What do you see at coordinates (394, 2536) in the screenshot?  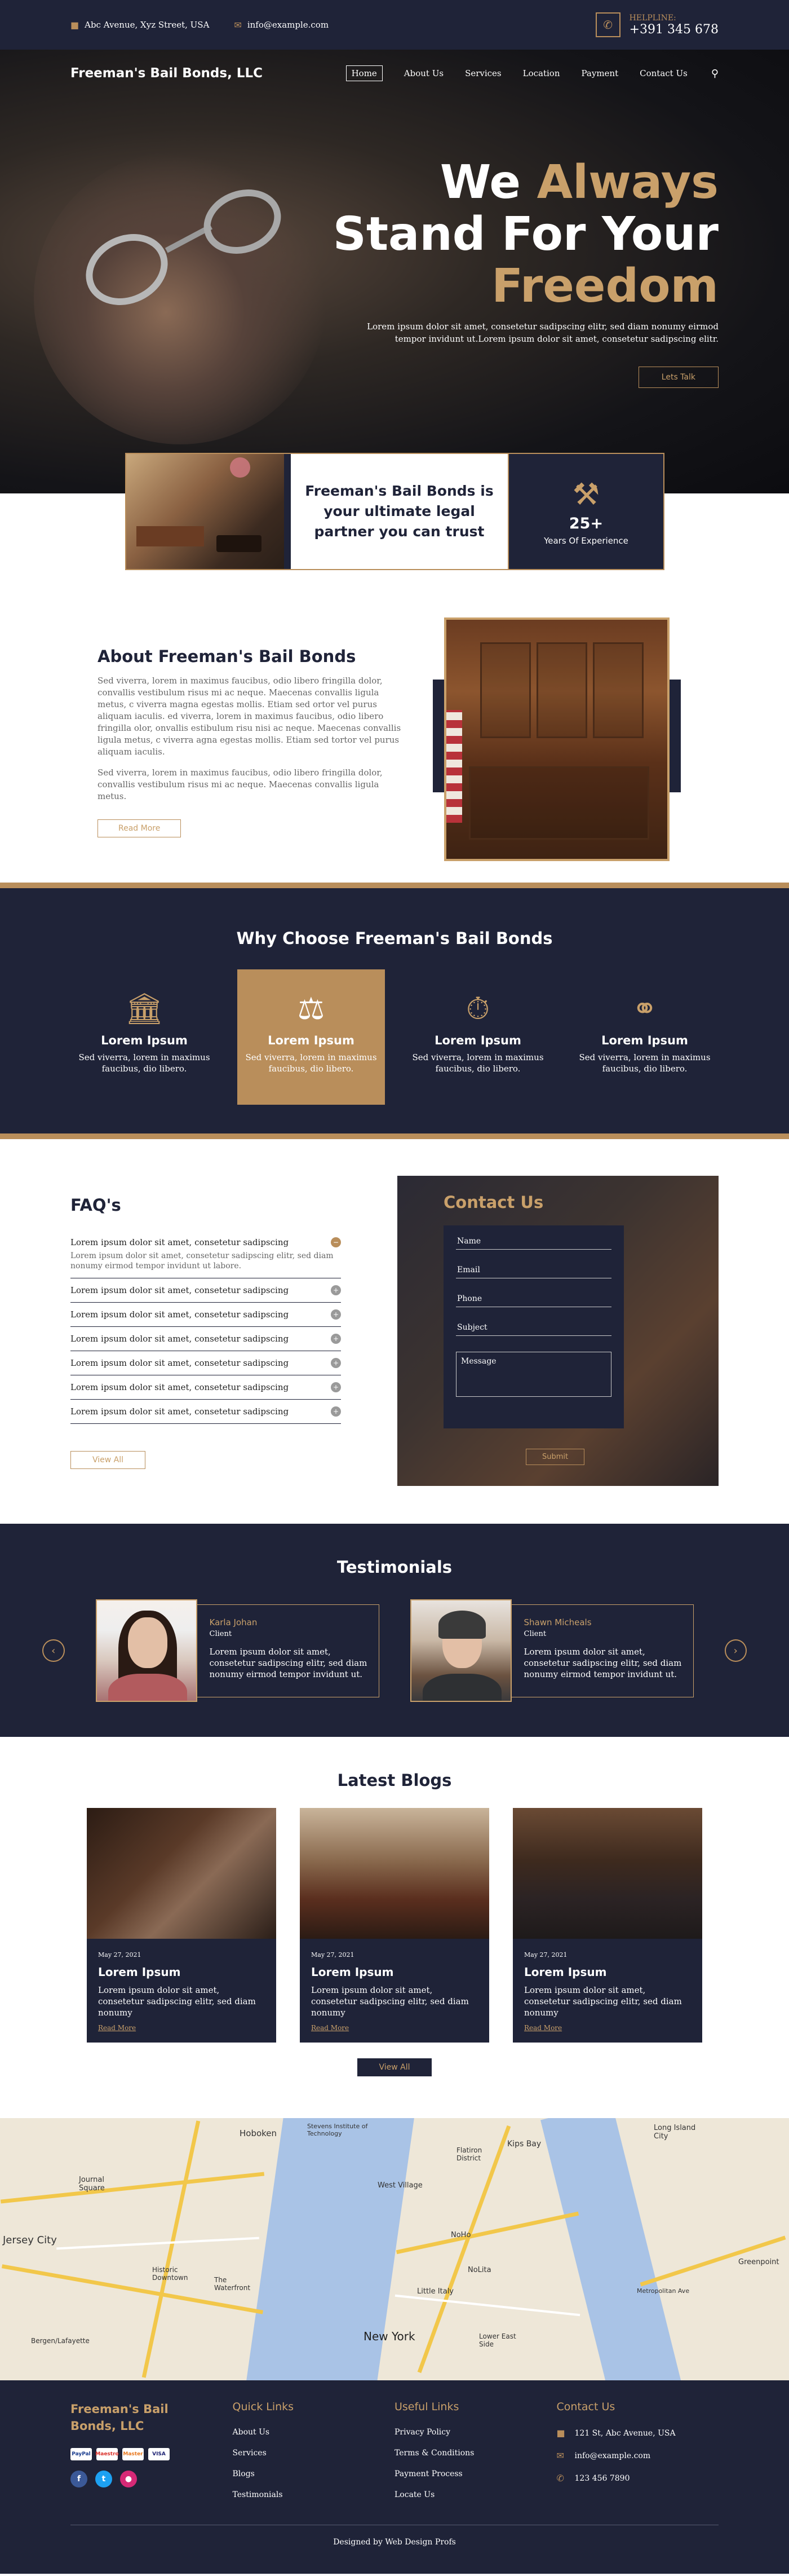 I see `footer-credit: Designed by Web Design Profs` at bounding box center [394, 2536].